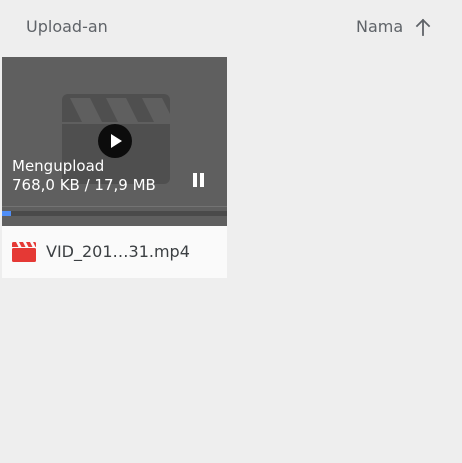  Describe the element at coordinates (84, 185) in the screenshot. I see `upload-progress-text: 768,0 KB / 17,9 MB` at that location.